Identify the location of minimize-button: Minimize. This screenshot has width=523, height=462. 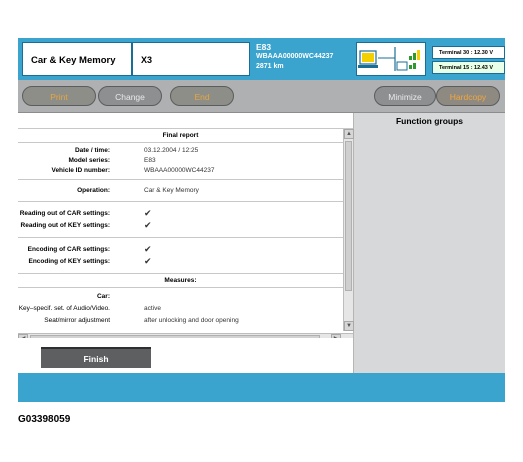
(405, 96).